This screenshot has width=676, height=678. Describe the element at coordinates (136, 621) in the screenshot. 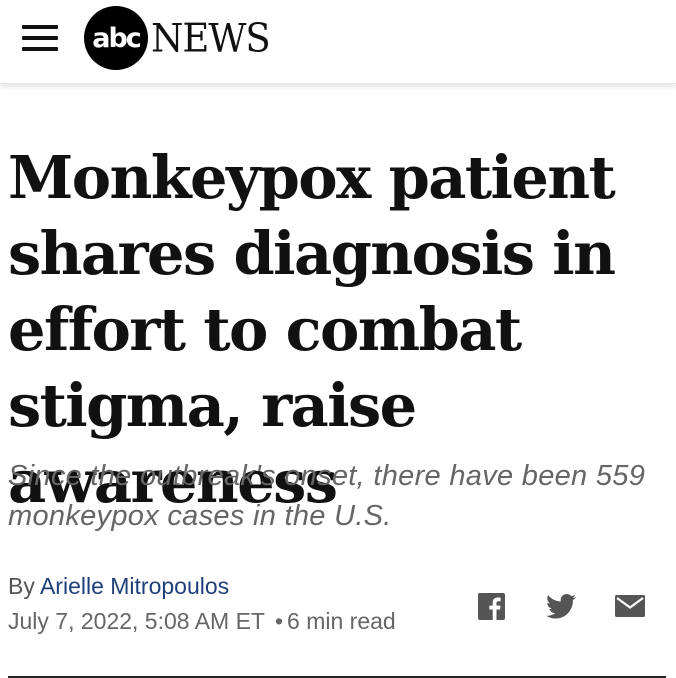

I see `publish-date: July 7, 2022, 5:08 AM ET` at that location.